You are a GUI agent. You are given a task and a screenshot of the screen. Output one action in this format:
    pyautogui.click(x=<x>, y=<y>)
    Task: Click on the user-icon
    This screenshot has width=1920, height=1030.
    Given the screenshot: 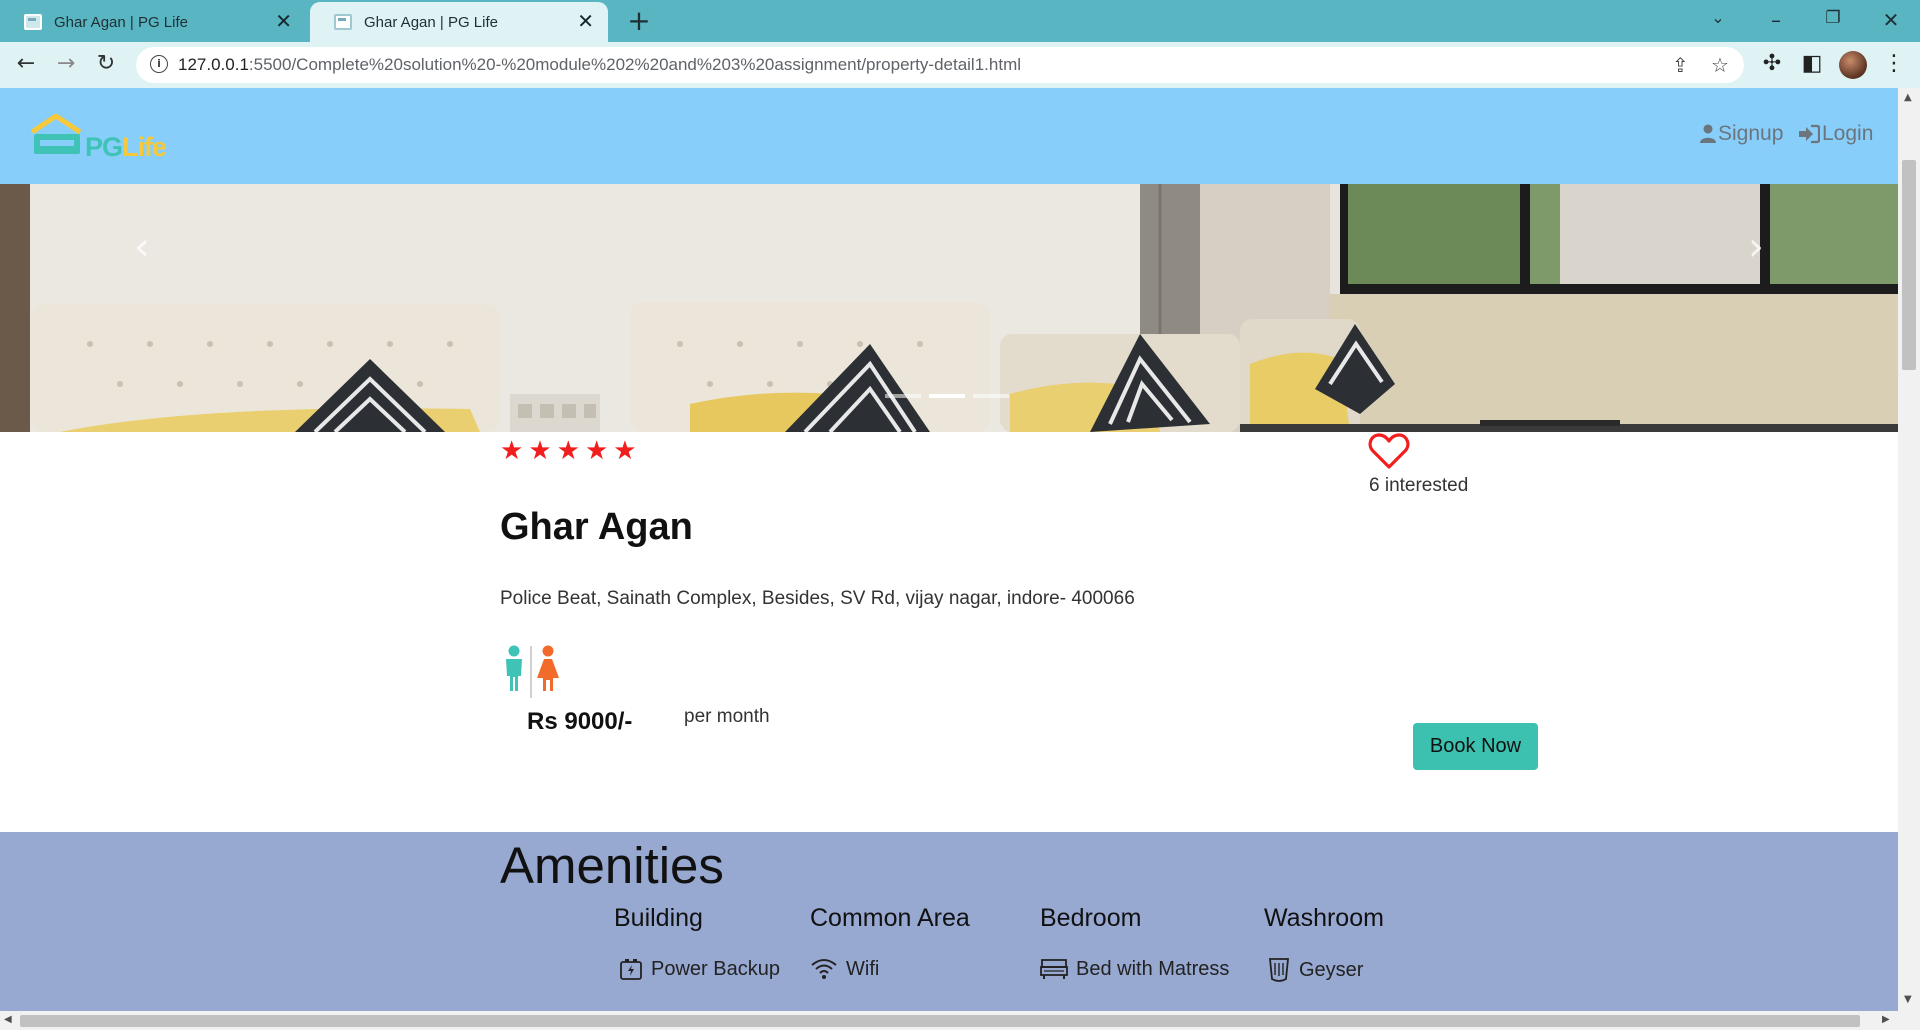 What is the action you would take?
    pyautogui.click(x=1708, y=133)
    